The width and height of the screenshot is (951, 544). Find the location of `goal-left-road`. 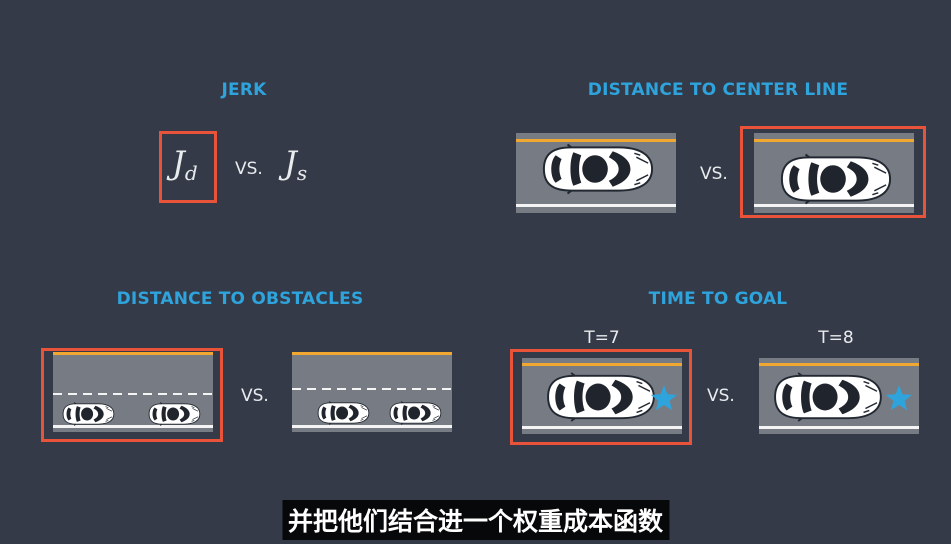

goal-left-road is located at coordinates (602, 396).